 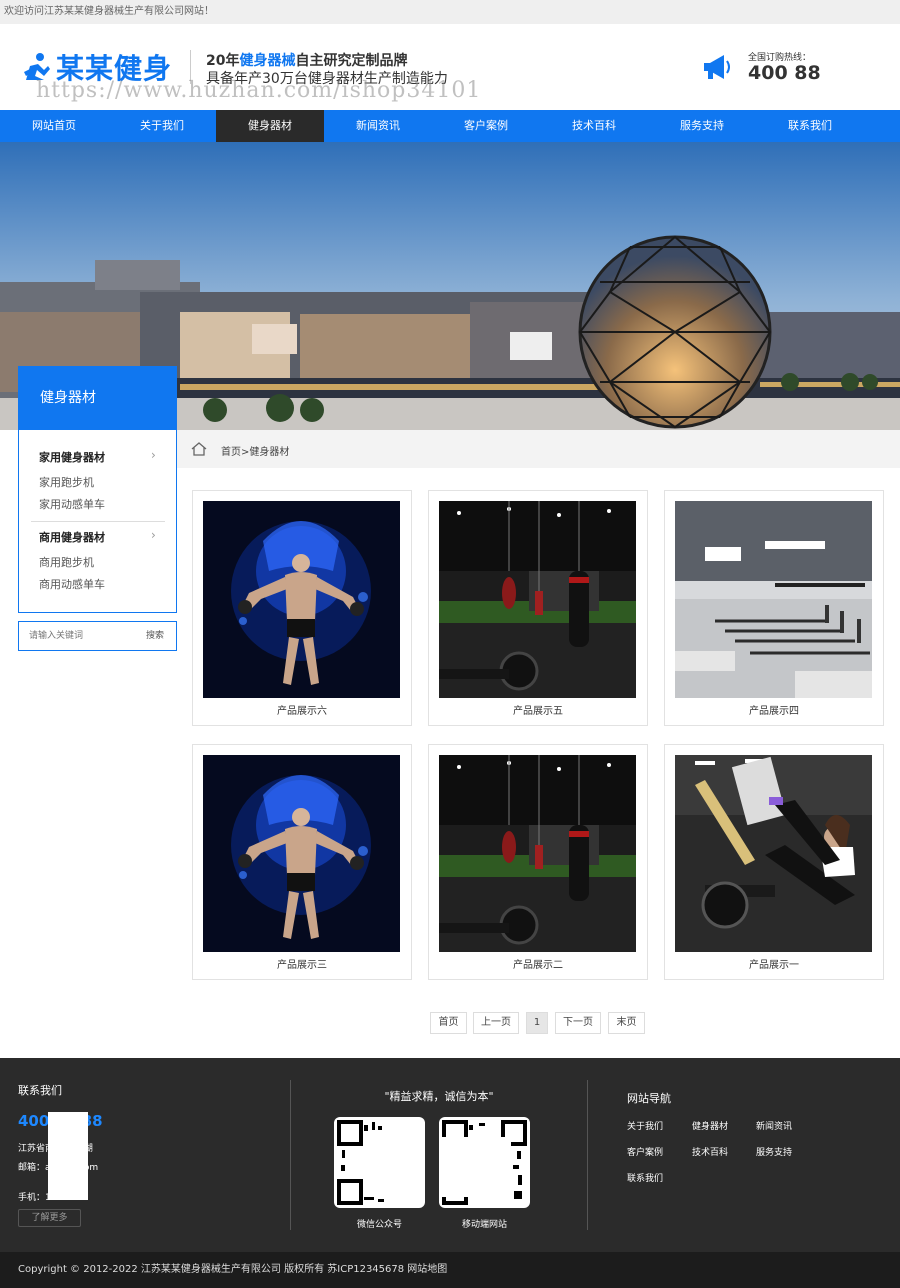 I want to click on product-name: 产品展示六, so click(x=302, y=709).